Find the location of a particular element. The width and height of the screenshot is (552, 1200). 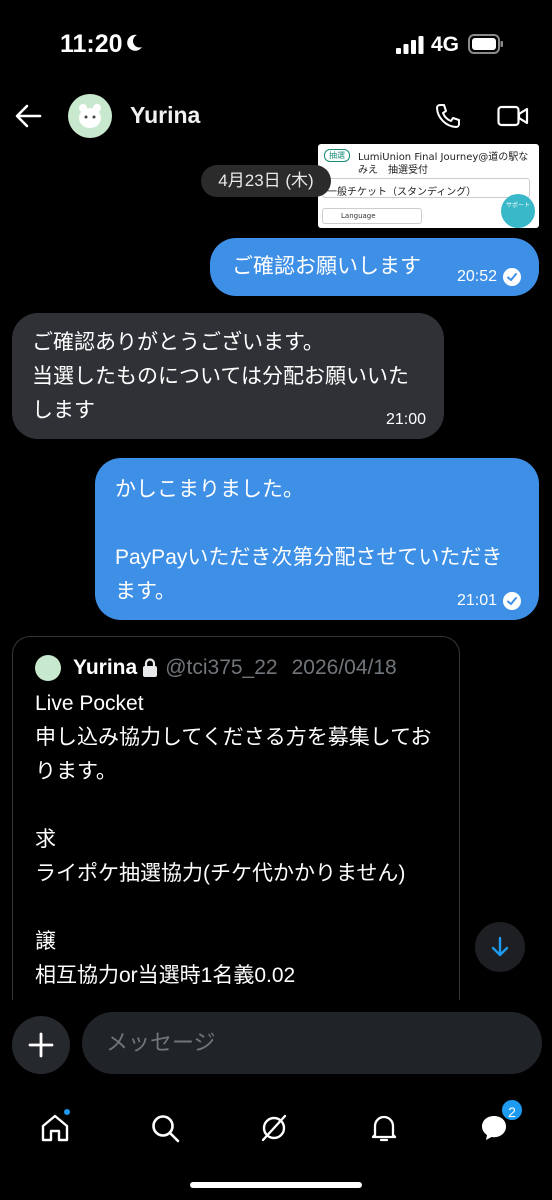

message-bubble-outgoing: かしこまりました。 PayPayいただき次第分配させていただきます。 21:01 is located at coordinates (317, 539).